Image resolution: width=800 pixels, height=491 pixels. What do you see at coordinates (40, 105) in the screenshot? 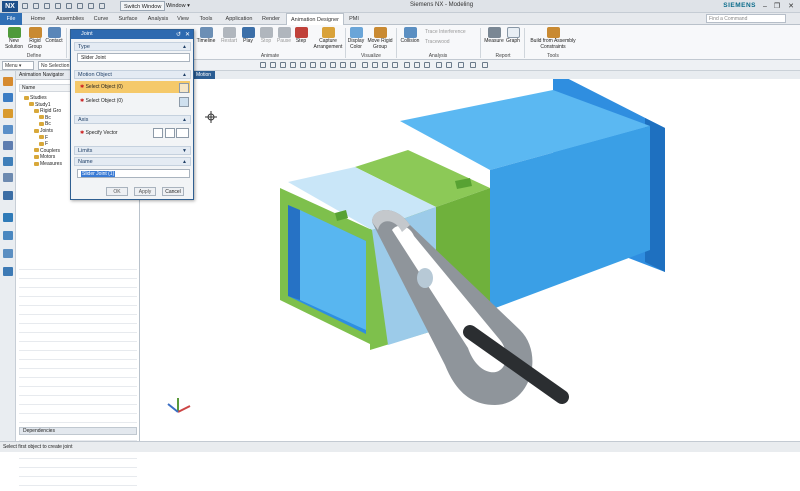
I see `tree-item: Study1` at bounding box center [40, 105].